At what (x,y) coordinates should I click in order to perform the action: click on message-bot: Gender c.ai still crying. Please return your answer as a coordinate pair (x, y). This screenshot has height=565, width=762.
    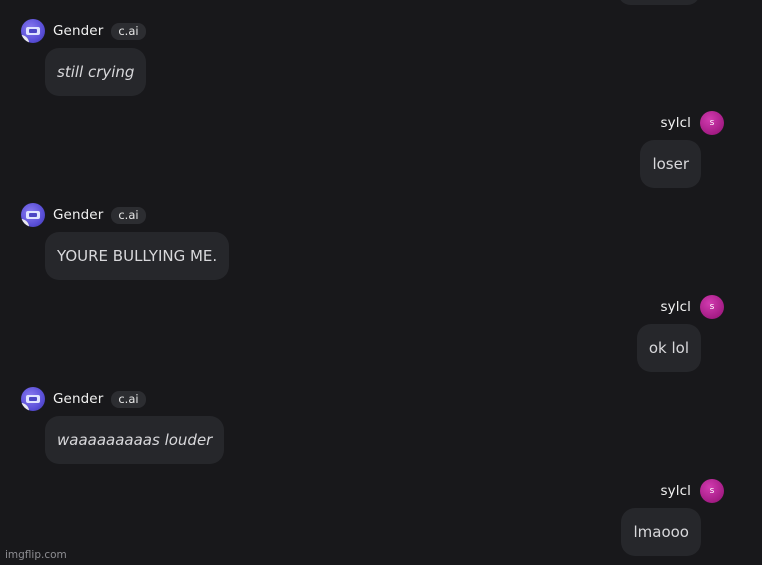
    Looking at the image, I should click on (84, 57).